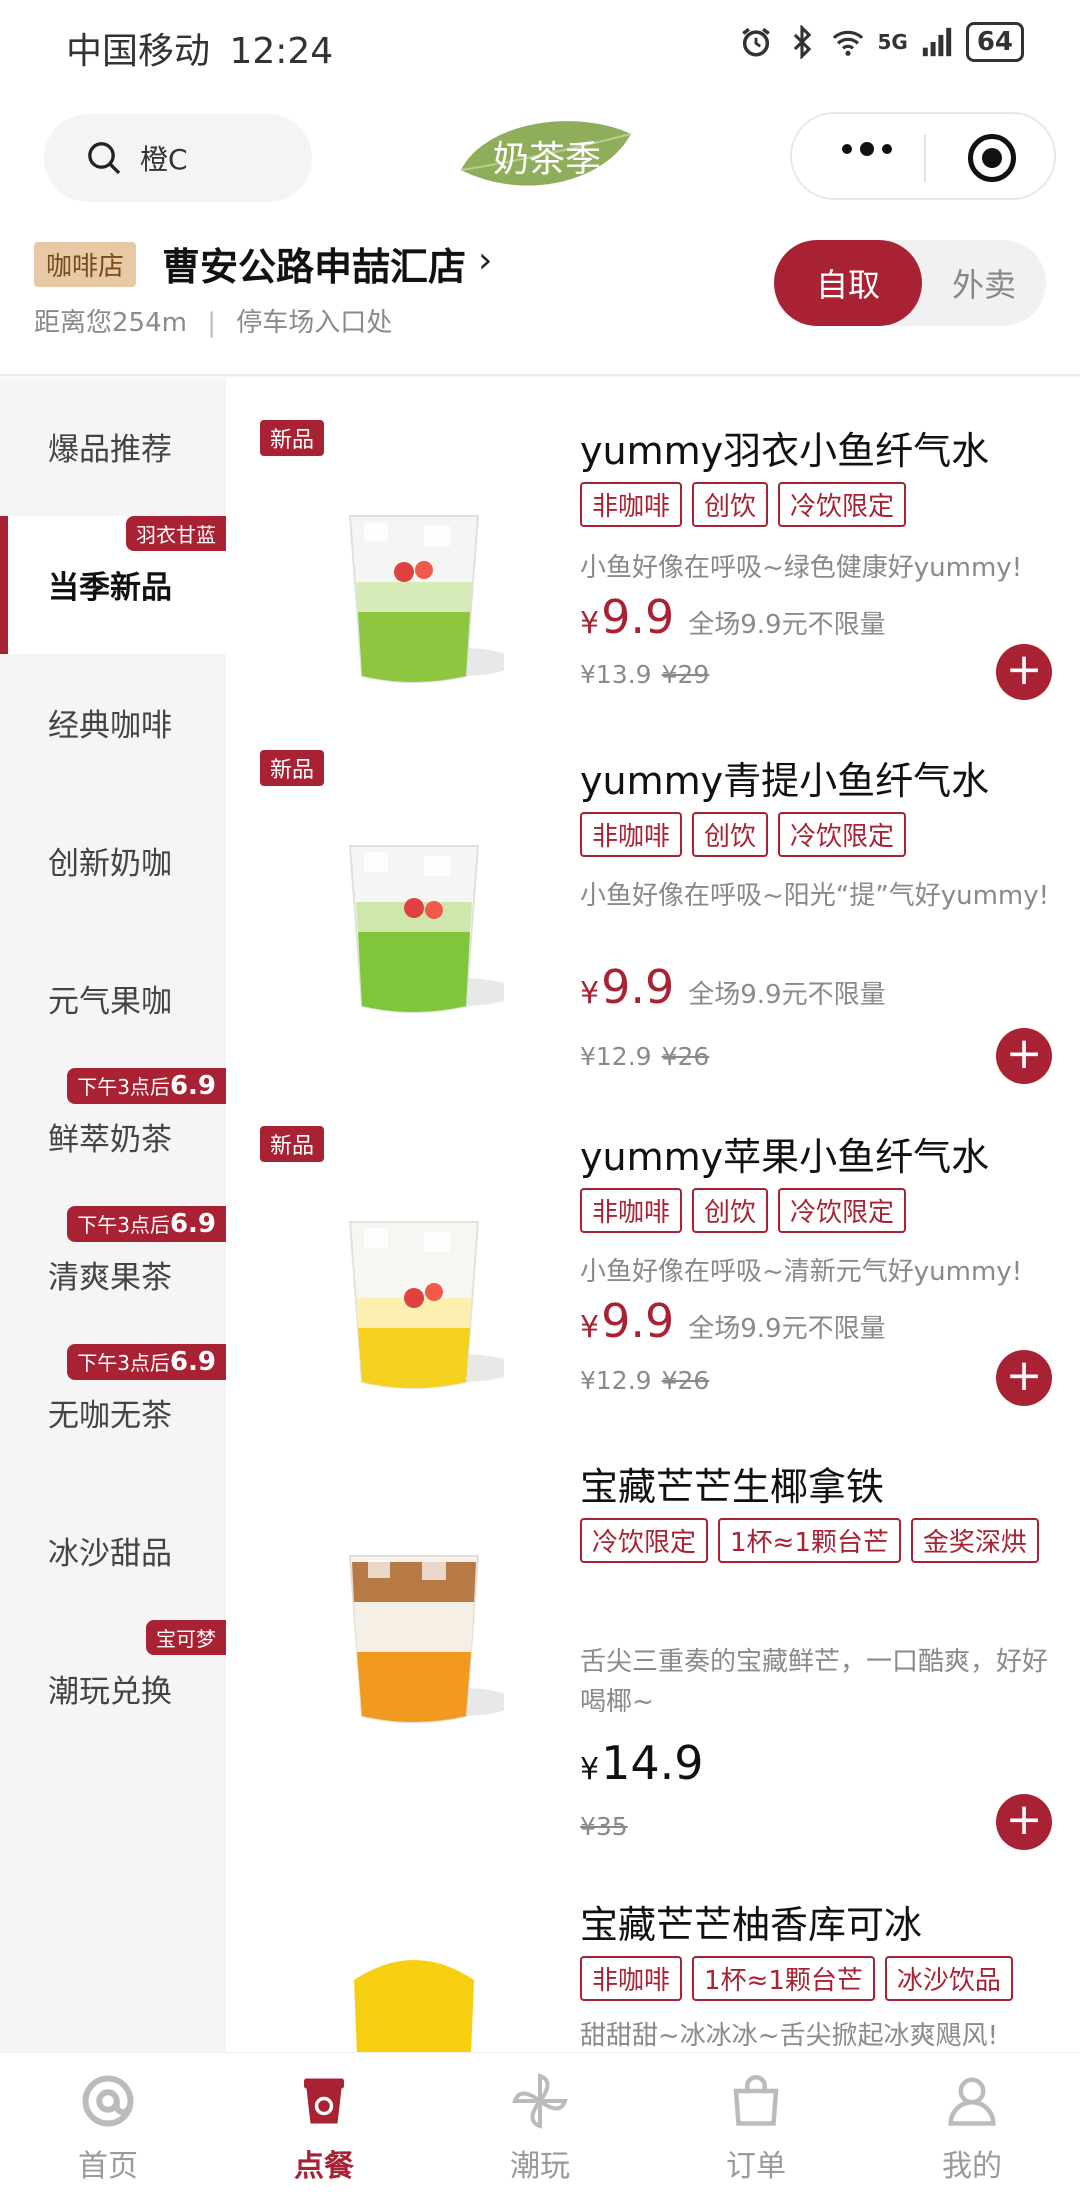 The height and width of the screenshot is (2204, 1080). I want to click on product-desc: 小鱼好像在呼吸~绿色健康好yummy!, so click(801, 568).